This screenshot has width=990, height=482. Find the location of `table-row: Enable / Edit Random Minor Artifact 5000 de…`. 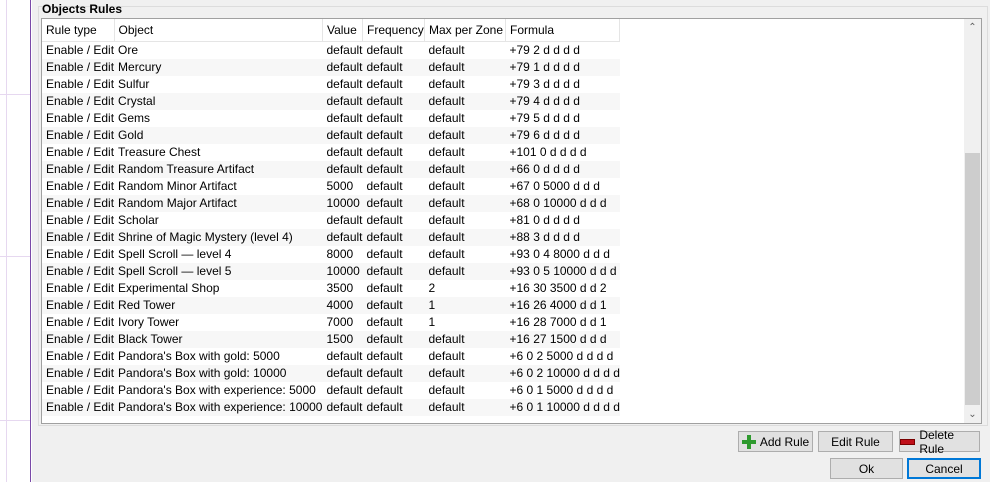

table-row: Enable / Edit Random Minor Artifact 5000 de… is located at coordinates (331, 186).